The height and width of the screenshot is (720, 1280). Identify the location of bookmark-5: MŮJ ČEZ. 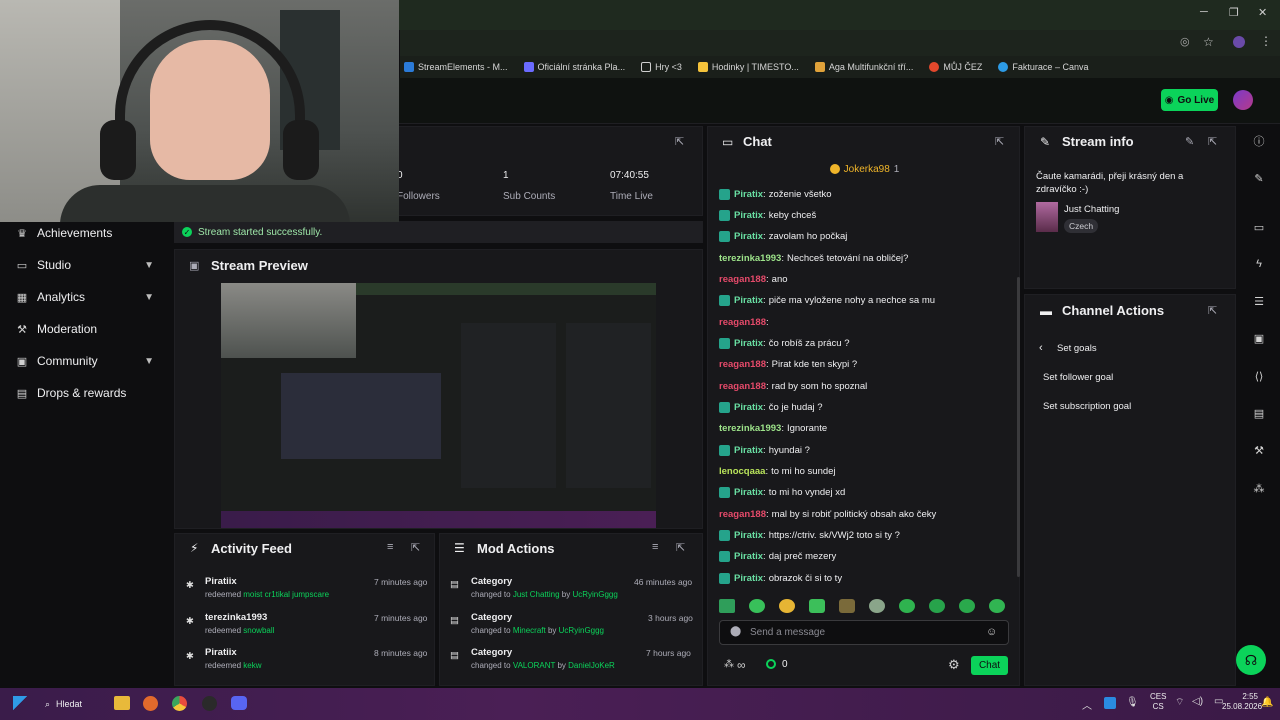
(955, 67).